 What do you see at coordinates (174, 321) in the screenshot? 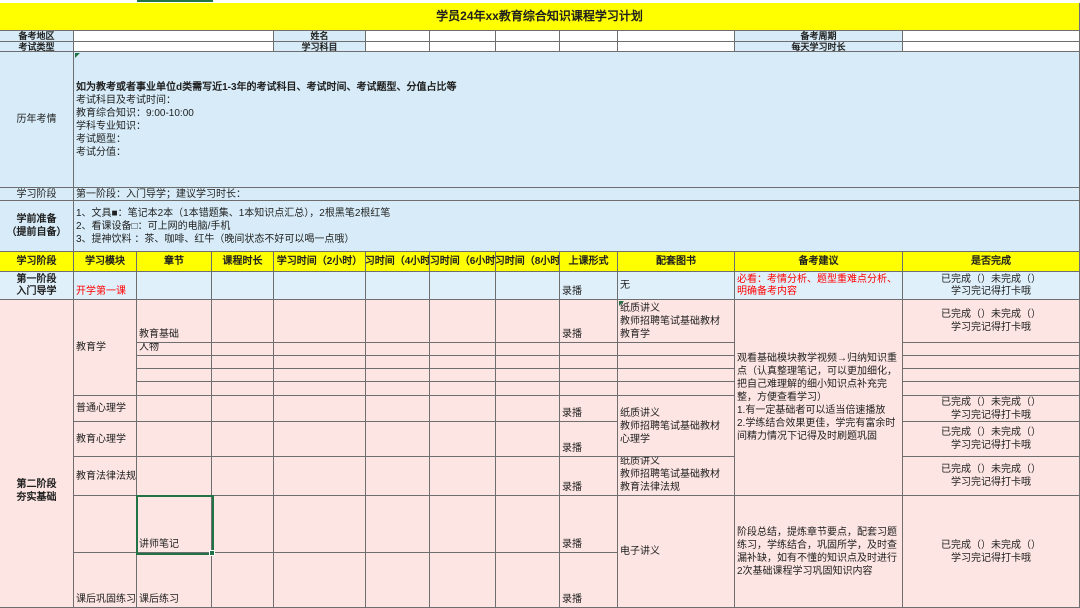
I see `chapter-cell: 教育基础` at bounding box center [174, 321].